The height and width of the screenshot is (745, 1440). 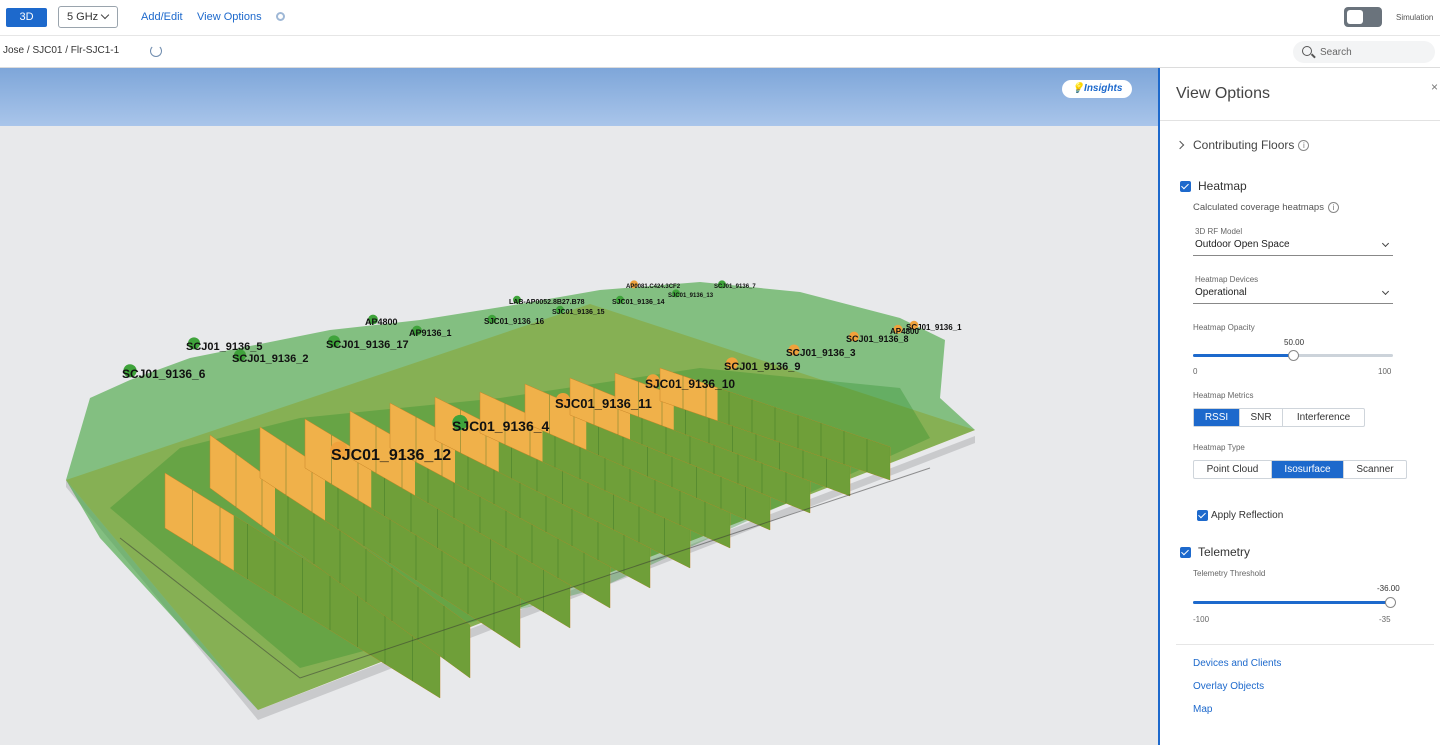 What do you see at coordinates (1247, 515) in the screenshot?
I see `apply-reflection-label: Apply Reflection` at bounding box center [1247, 515].